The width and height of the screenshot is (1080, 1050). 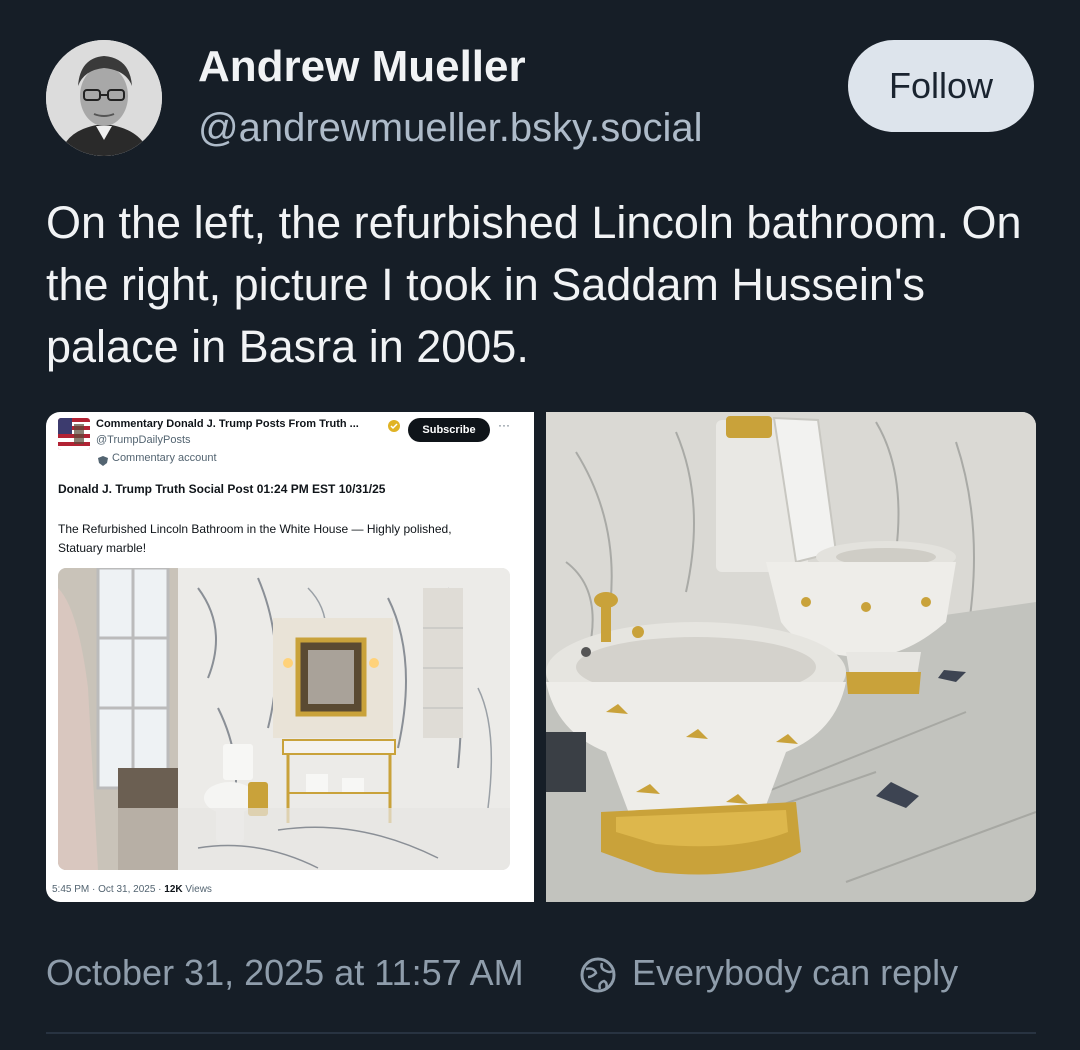 I want to click on flag-avatar-icon, so click(x=74, y=434).